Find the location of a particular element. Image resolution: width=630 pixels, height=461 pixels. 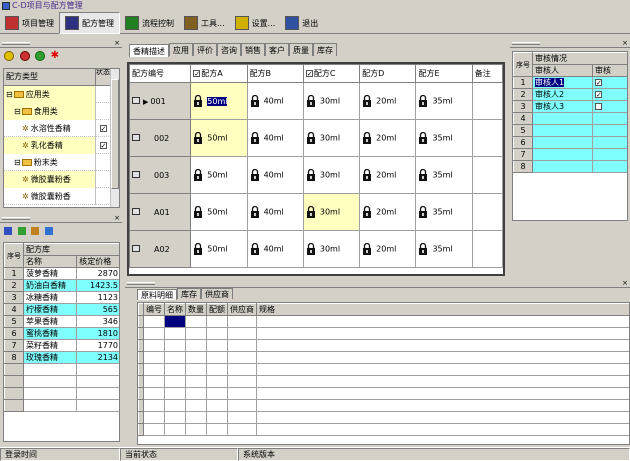

import-icon is located at coordinates (35, 231).